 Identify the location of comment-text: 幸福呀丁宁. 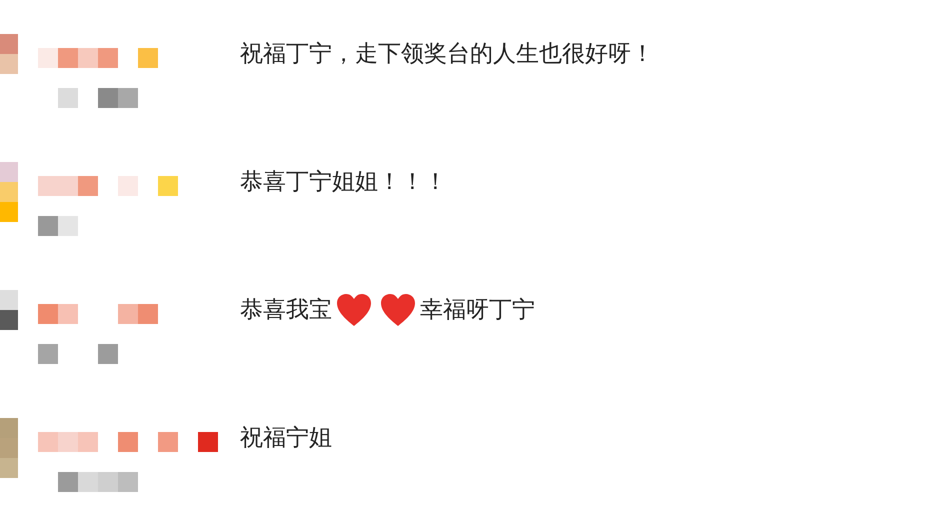
(477, 310).